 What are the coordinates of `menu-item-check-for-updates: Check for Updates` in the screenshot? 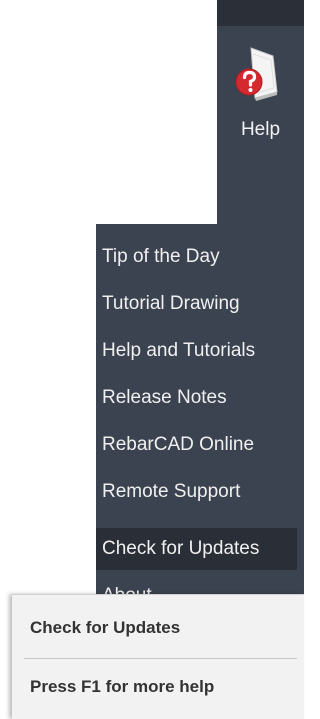 It's located at (196, 549).